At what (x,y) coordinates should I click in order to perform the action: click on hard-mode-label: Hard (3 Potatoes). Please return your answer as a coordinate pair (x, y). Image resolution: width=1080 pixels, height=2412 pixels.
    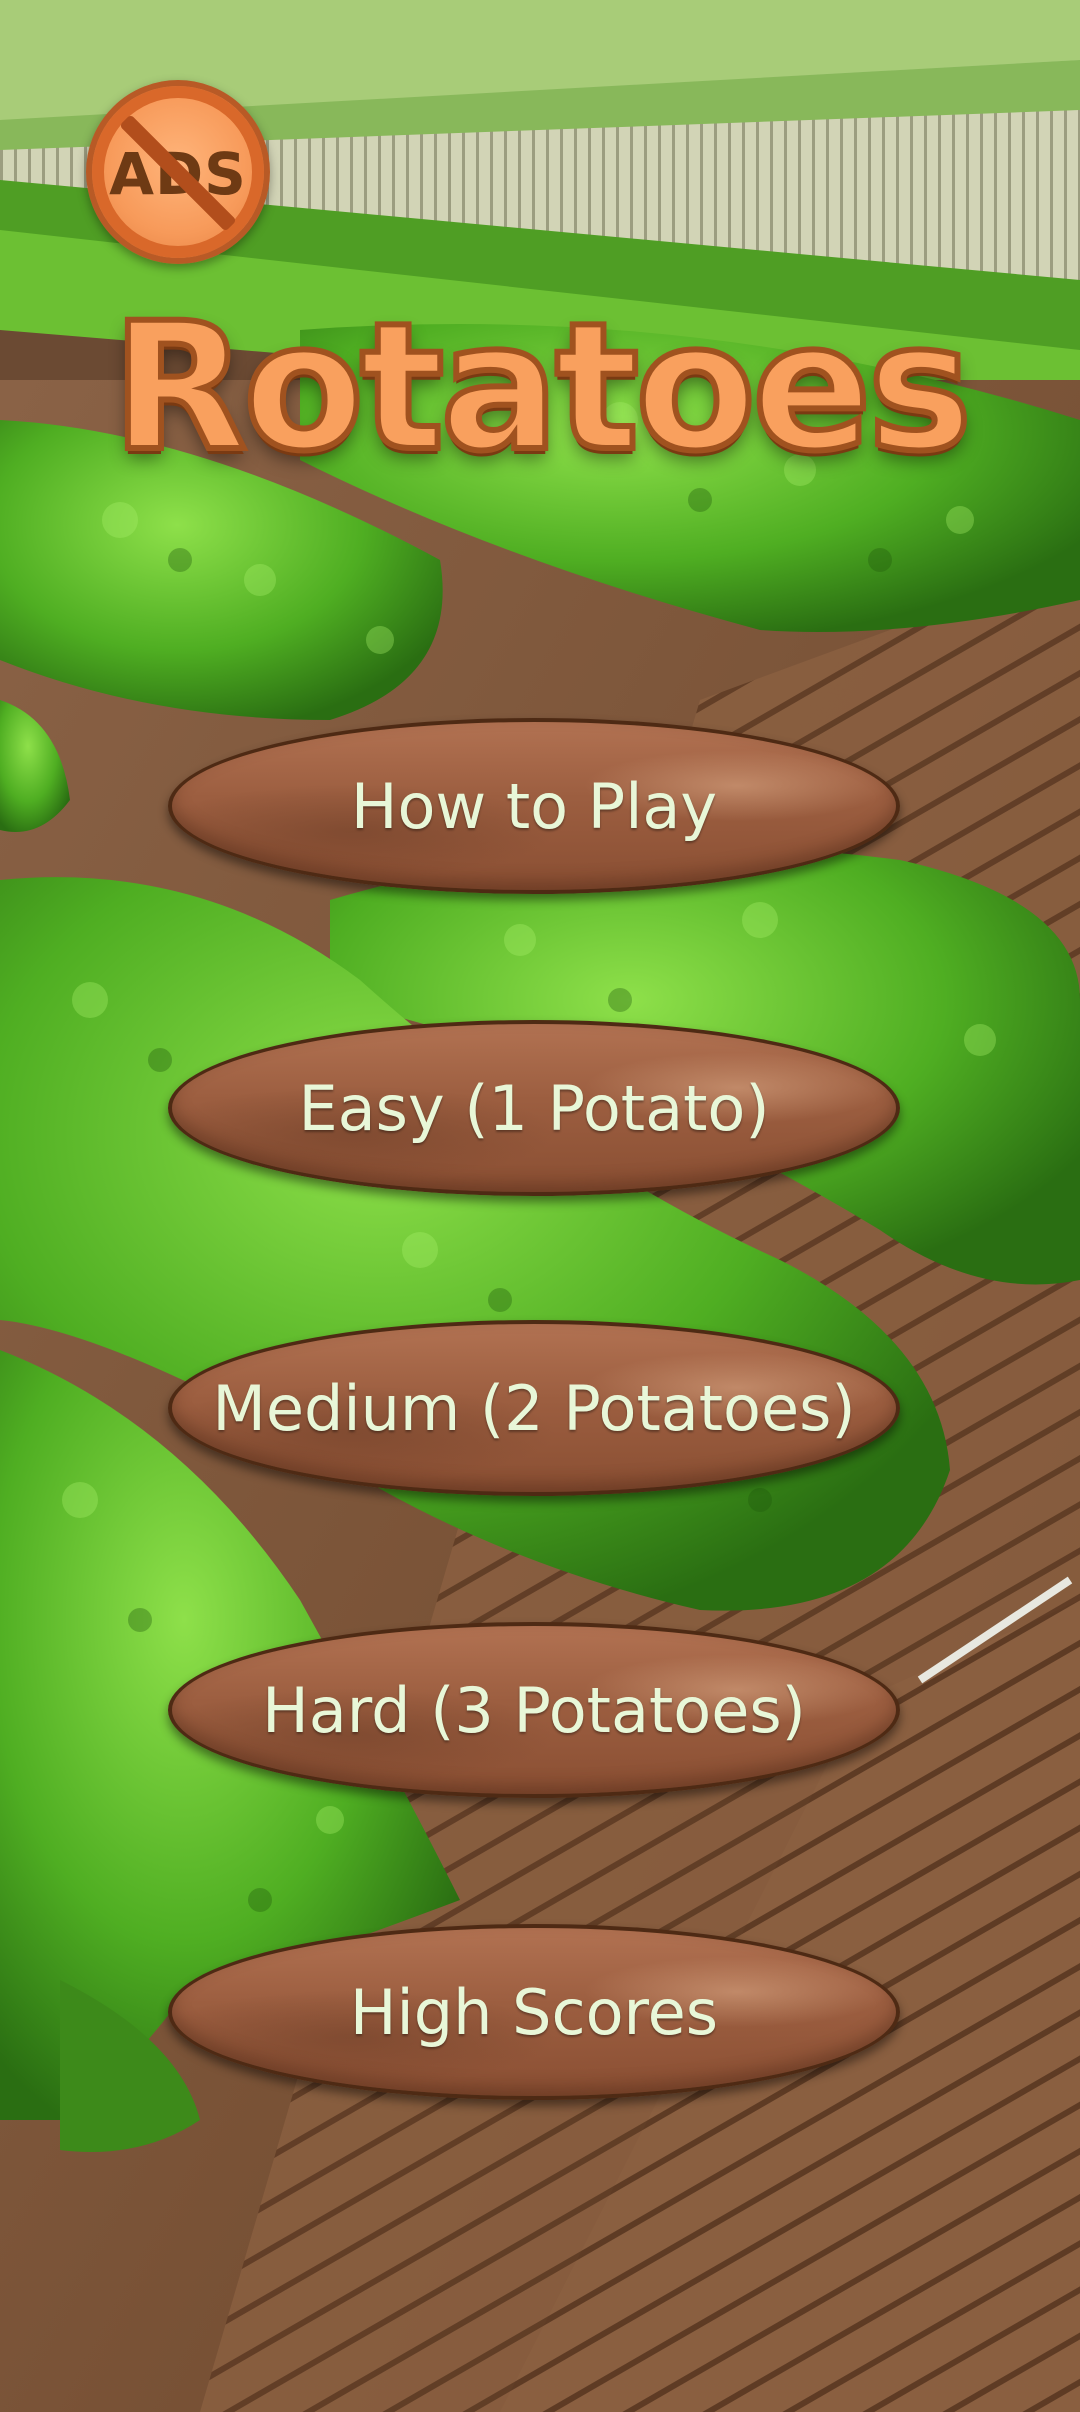
    Looking at the image, I should click on (534, 1710).